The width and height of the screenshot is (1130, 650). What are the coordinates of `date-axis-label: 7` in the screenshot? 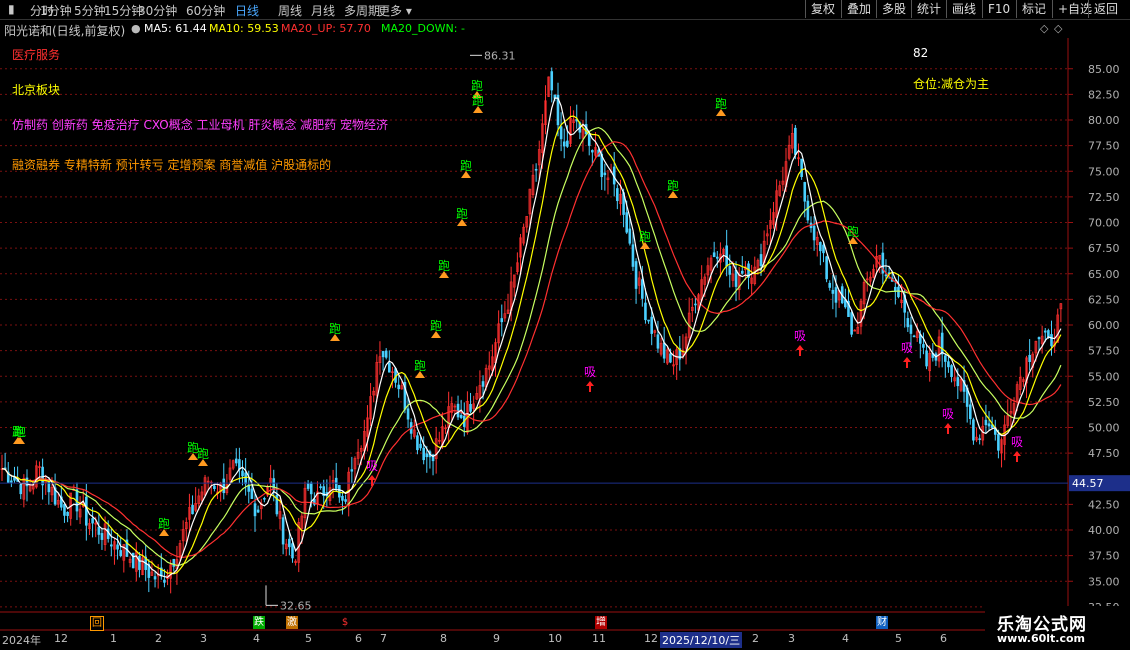 It's located at (383, 638).